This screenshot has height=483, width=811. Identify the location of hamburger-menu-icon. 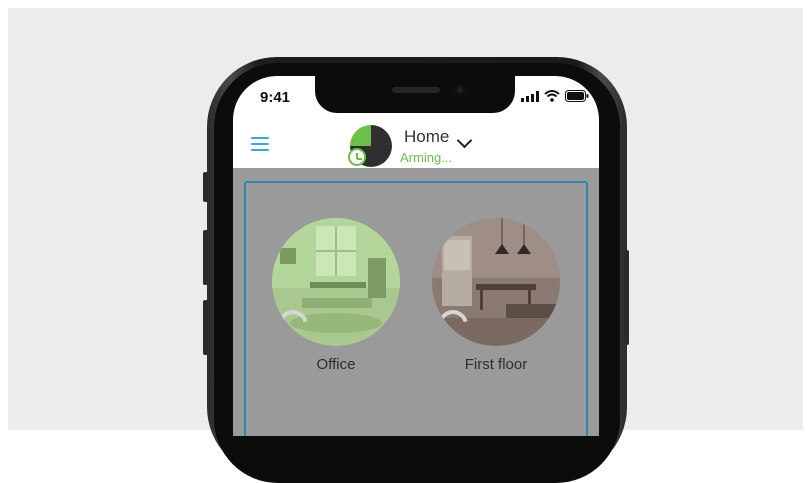
(260, 144).